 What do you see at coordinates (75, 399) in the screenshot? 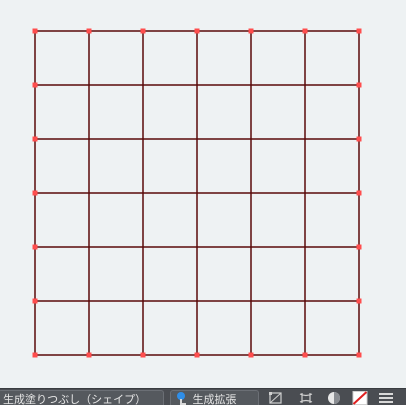
I see `generative-fill-shape-label: 生成塗りつぶし（シェイプ）` at bounding box center [75, 399].